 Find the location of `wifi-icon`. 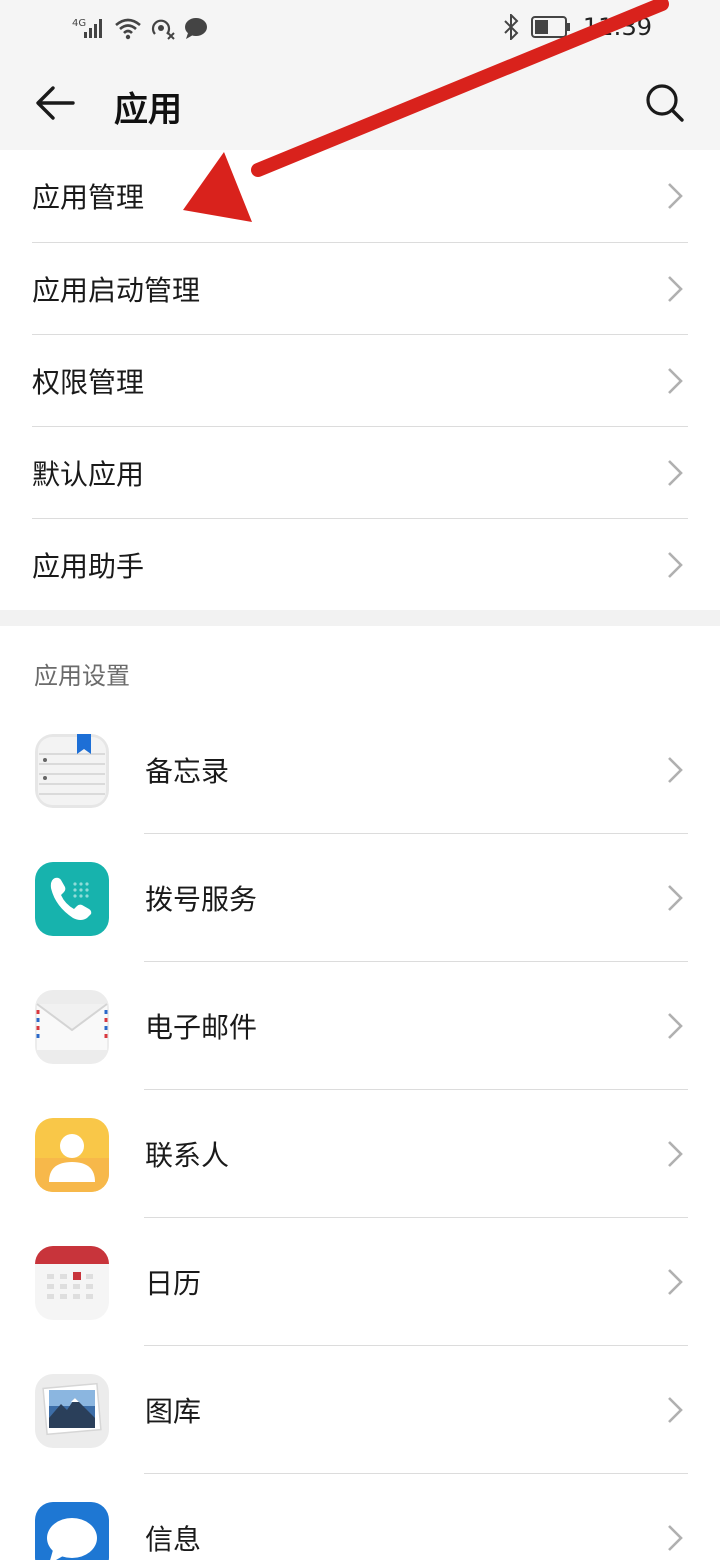

wifi-icon is located at coordinates (128, 29).